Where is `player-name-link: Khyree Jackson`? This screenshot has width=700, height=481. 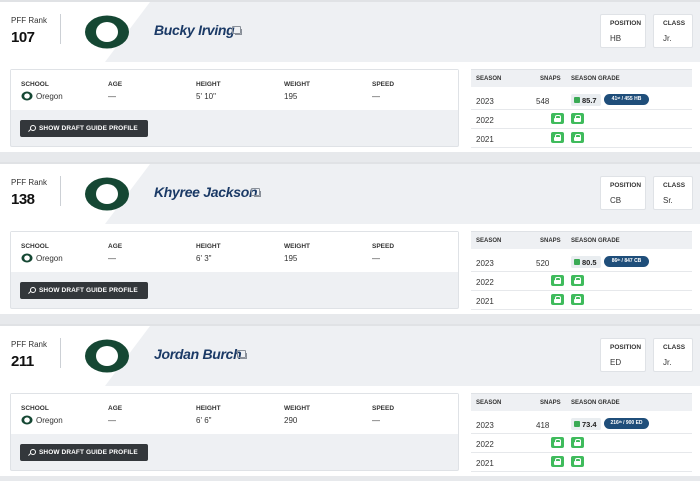 player-name-link: Khyree Jackson is located at coordinates (206, 192).